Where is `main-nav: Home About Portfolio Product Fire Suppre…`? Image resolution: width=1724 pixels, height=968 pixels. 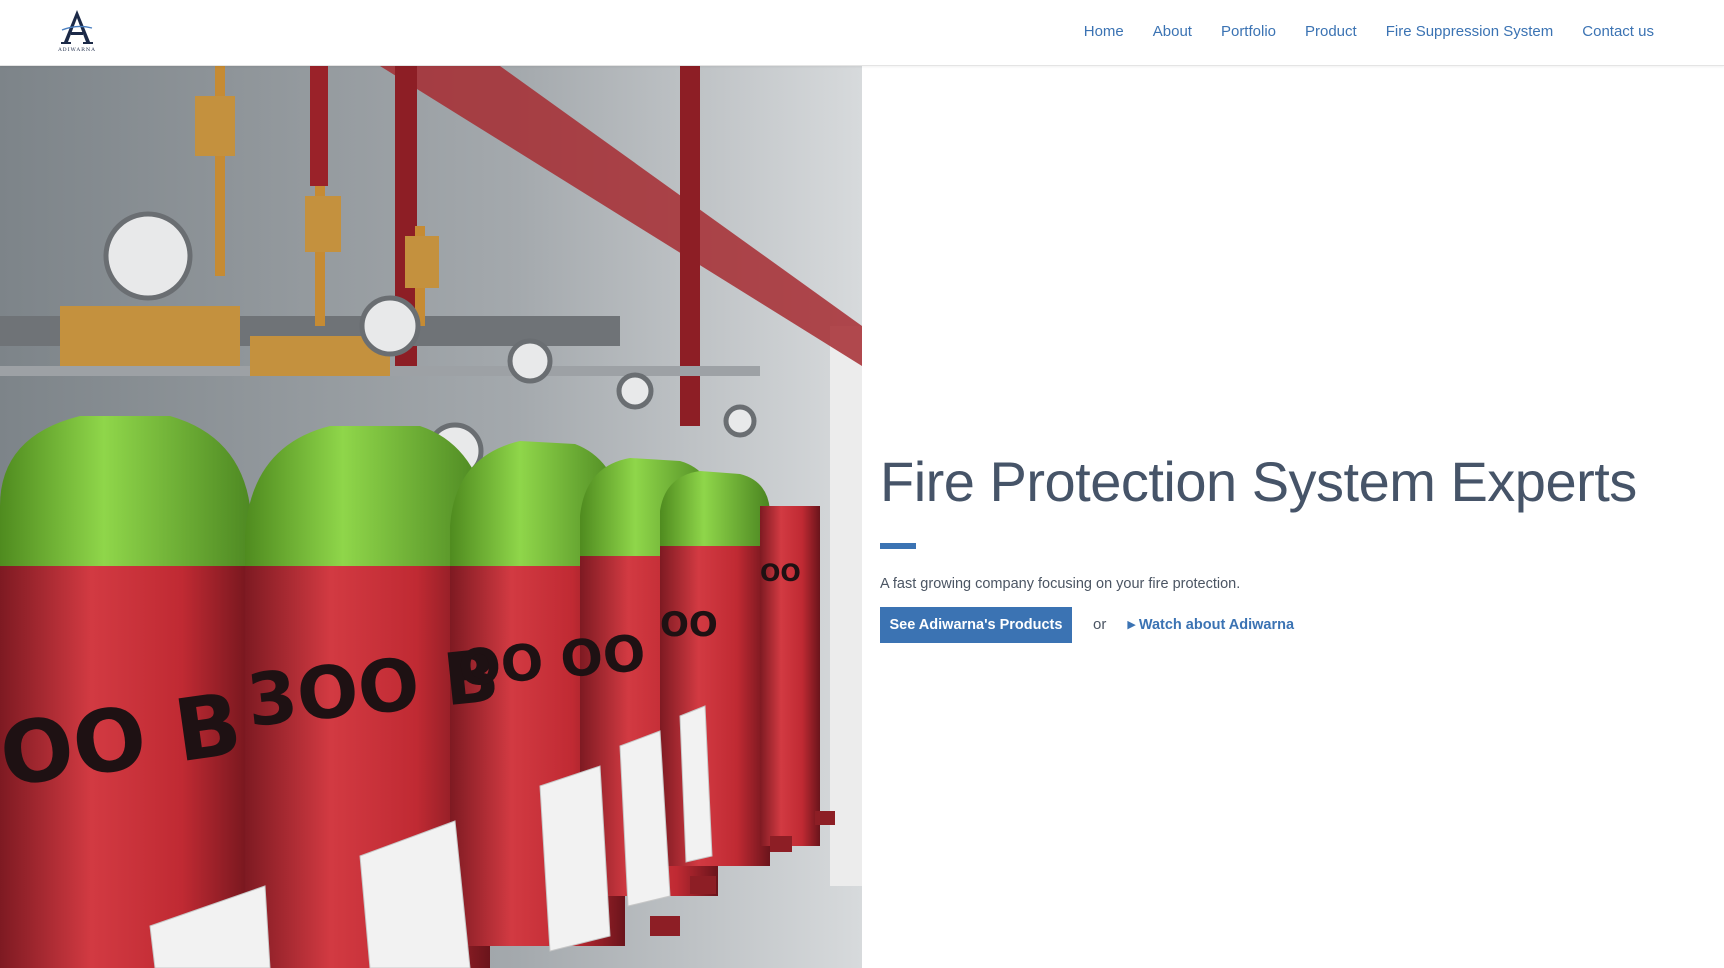 main-nav: Home About Portfolio Product Fire Suppre… is located at coordinates (1354, 31).